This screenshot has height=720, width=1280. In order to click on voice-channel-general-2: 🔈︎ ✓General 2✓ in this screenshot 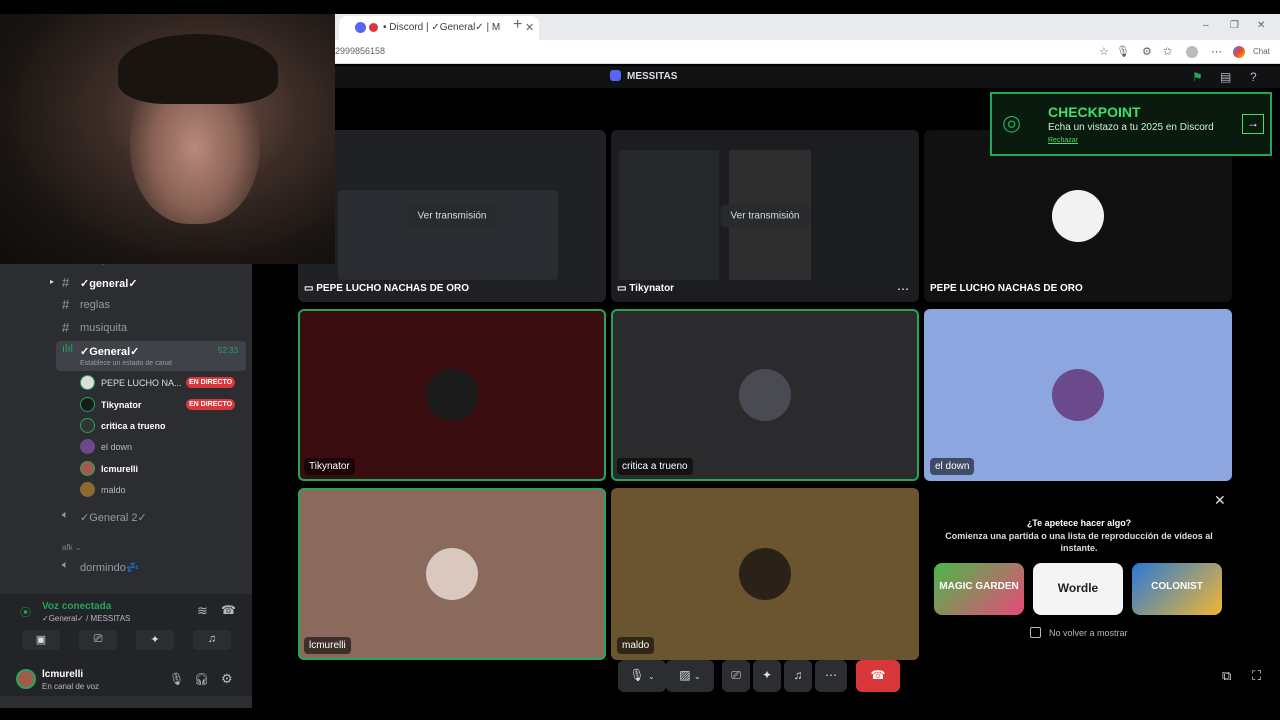, I will do `click(151, 517)`.